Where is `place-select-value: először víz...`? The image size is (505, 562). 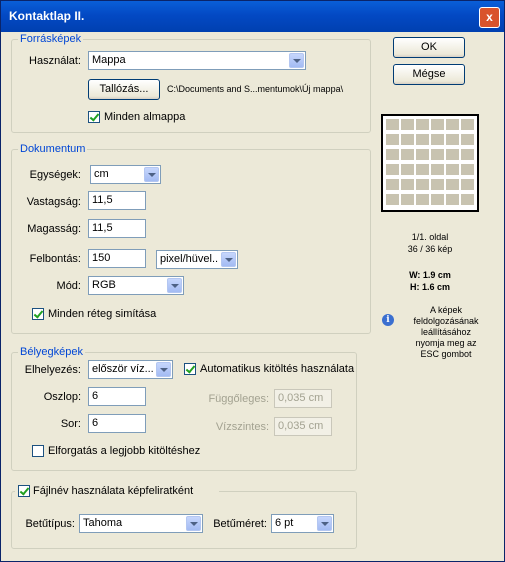 place-select-value: először víz... is located at coordinates (123, 369).